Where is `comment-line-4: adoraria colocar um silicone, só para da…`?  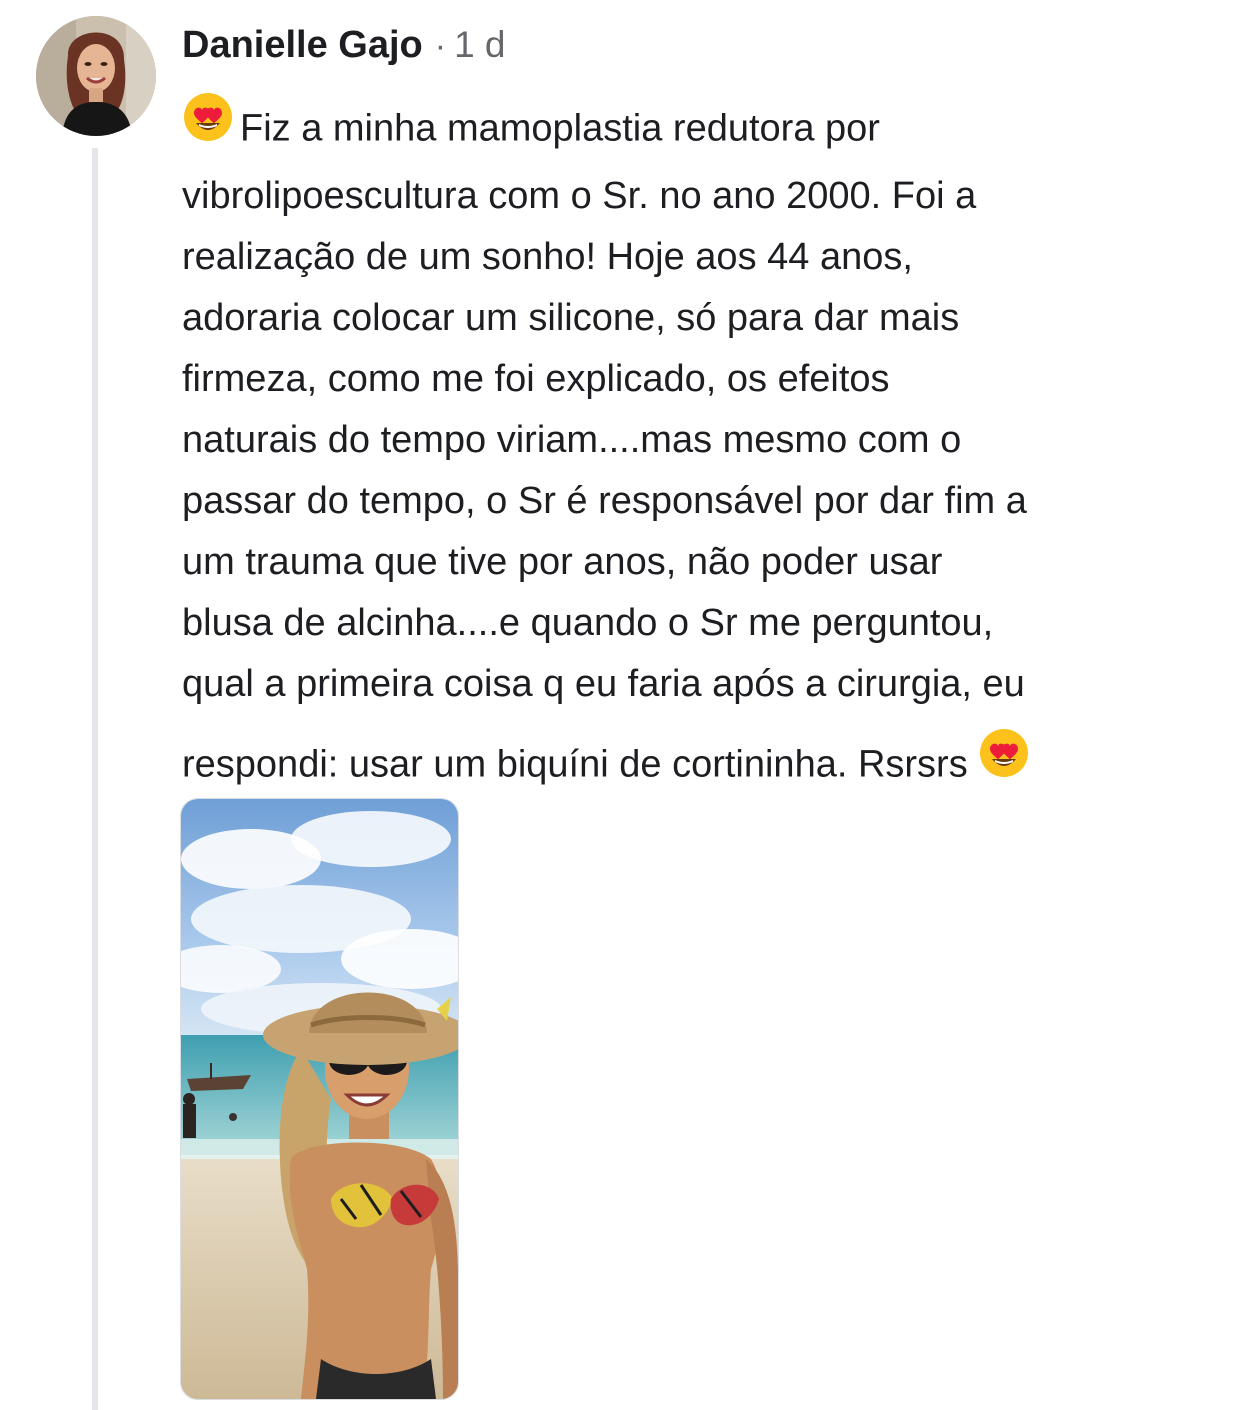
comment-line-4: adoraria colocar um silicone, só para da… is located at coordinates (571, 318).